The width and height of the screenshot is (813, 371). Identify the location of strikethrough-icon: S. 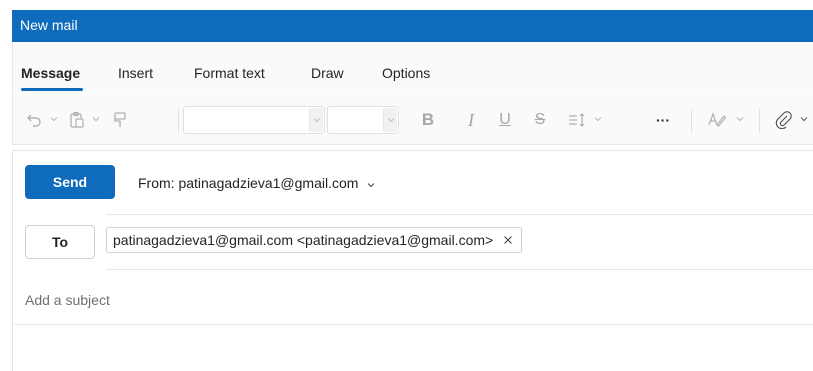
(540, 119).